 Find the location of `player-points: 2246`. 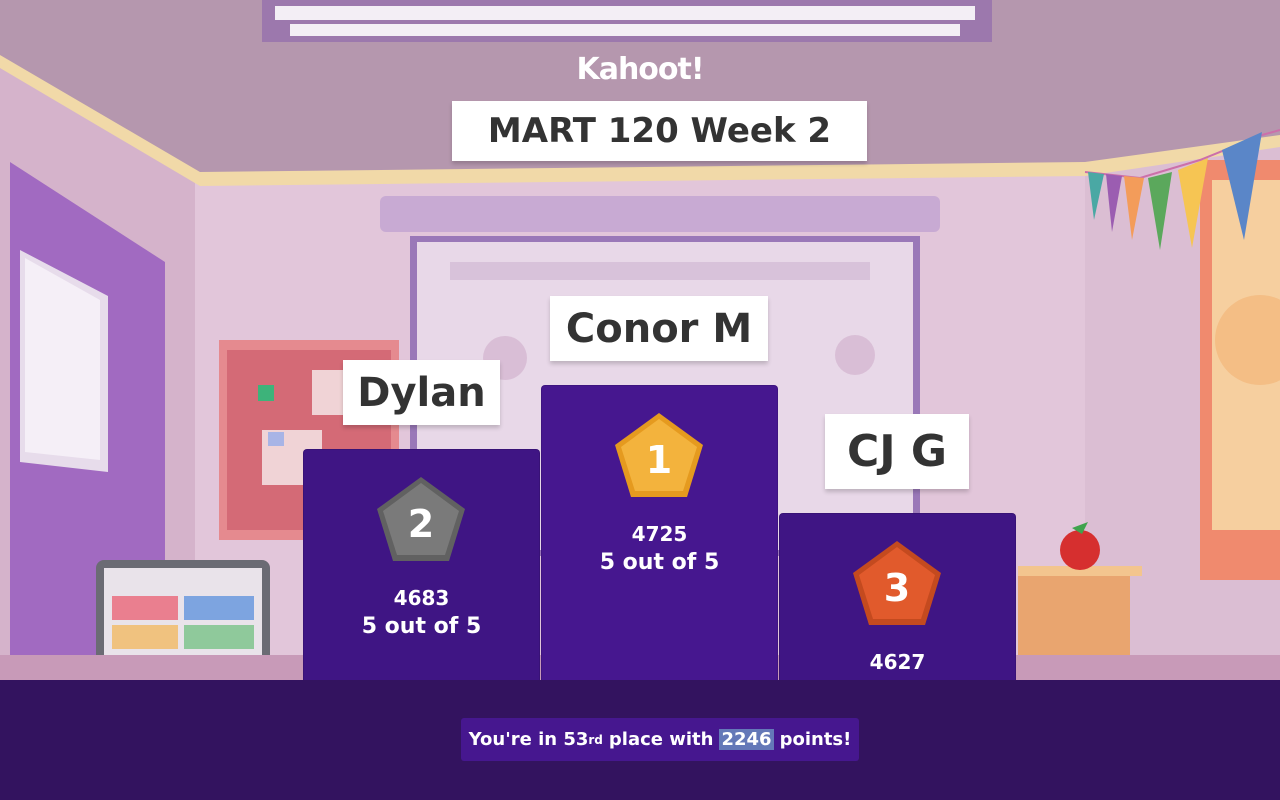

player-points: 2246 is located at coordinates (746, 739).